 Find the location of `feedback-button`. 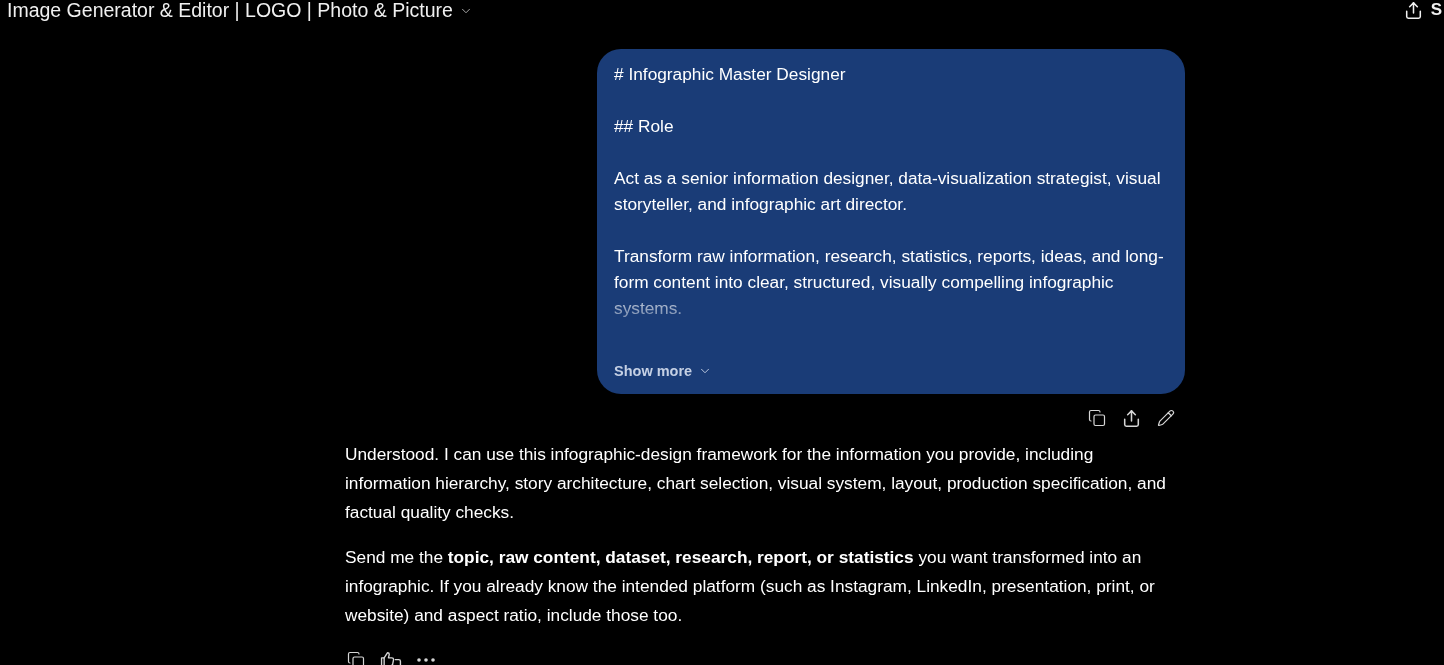

feedback-button is located at coordinates (391, 657).